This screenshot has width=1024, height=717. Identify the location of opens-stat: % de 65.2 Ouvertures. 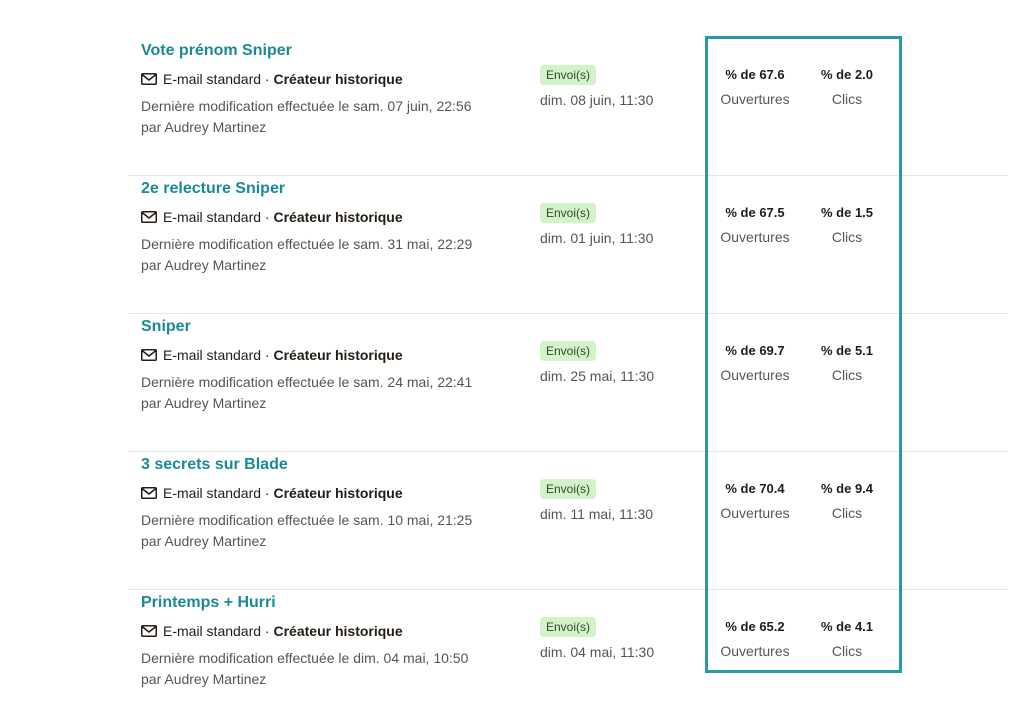
(755, 639).